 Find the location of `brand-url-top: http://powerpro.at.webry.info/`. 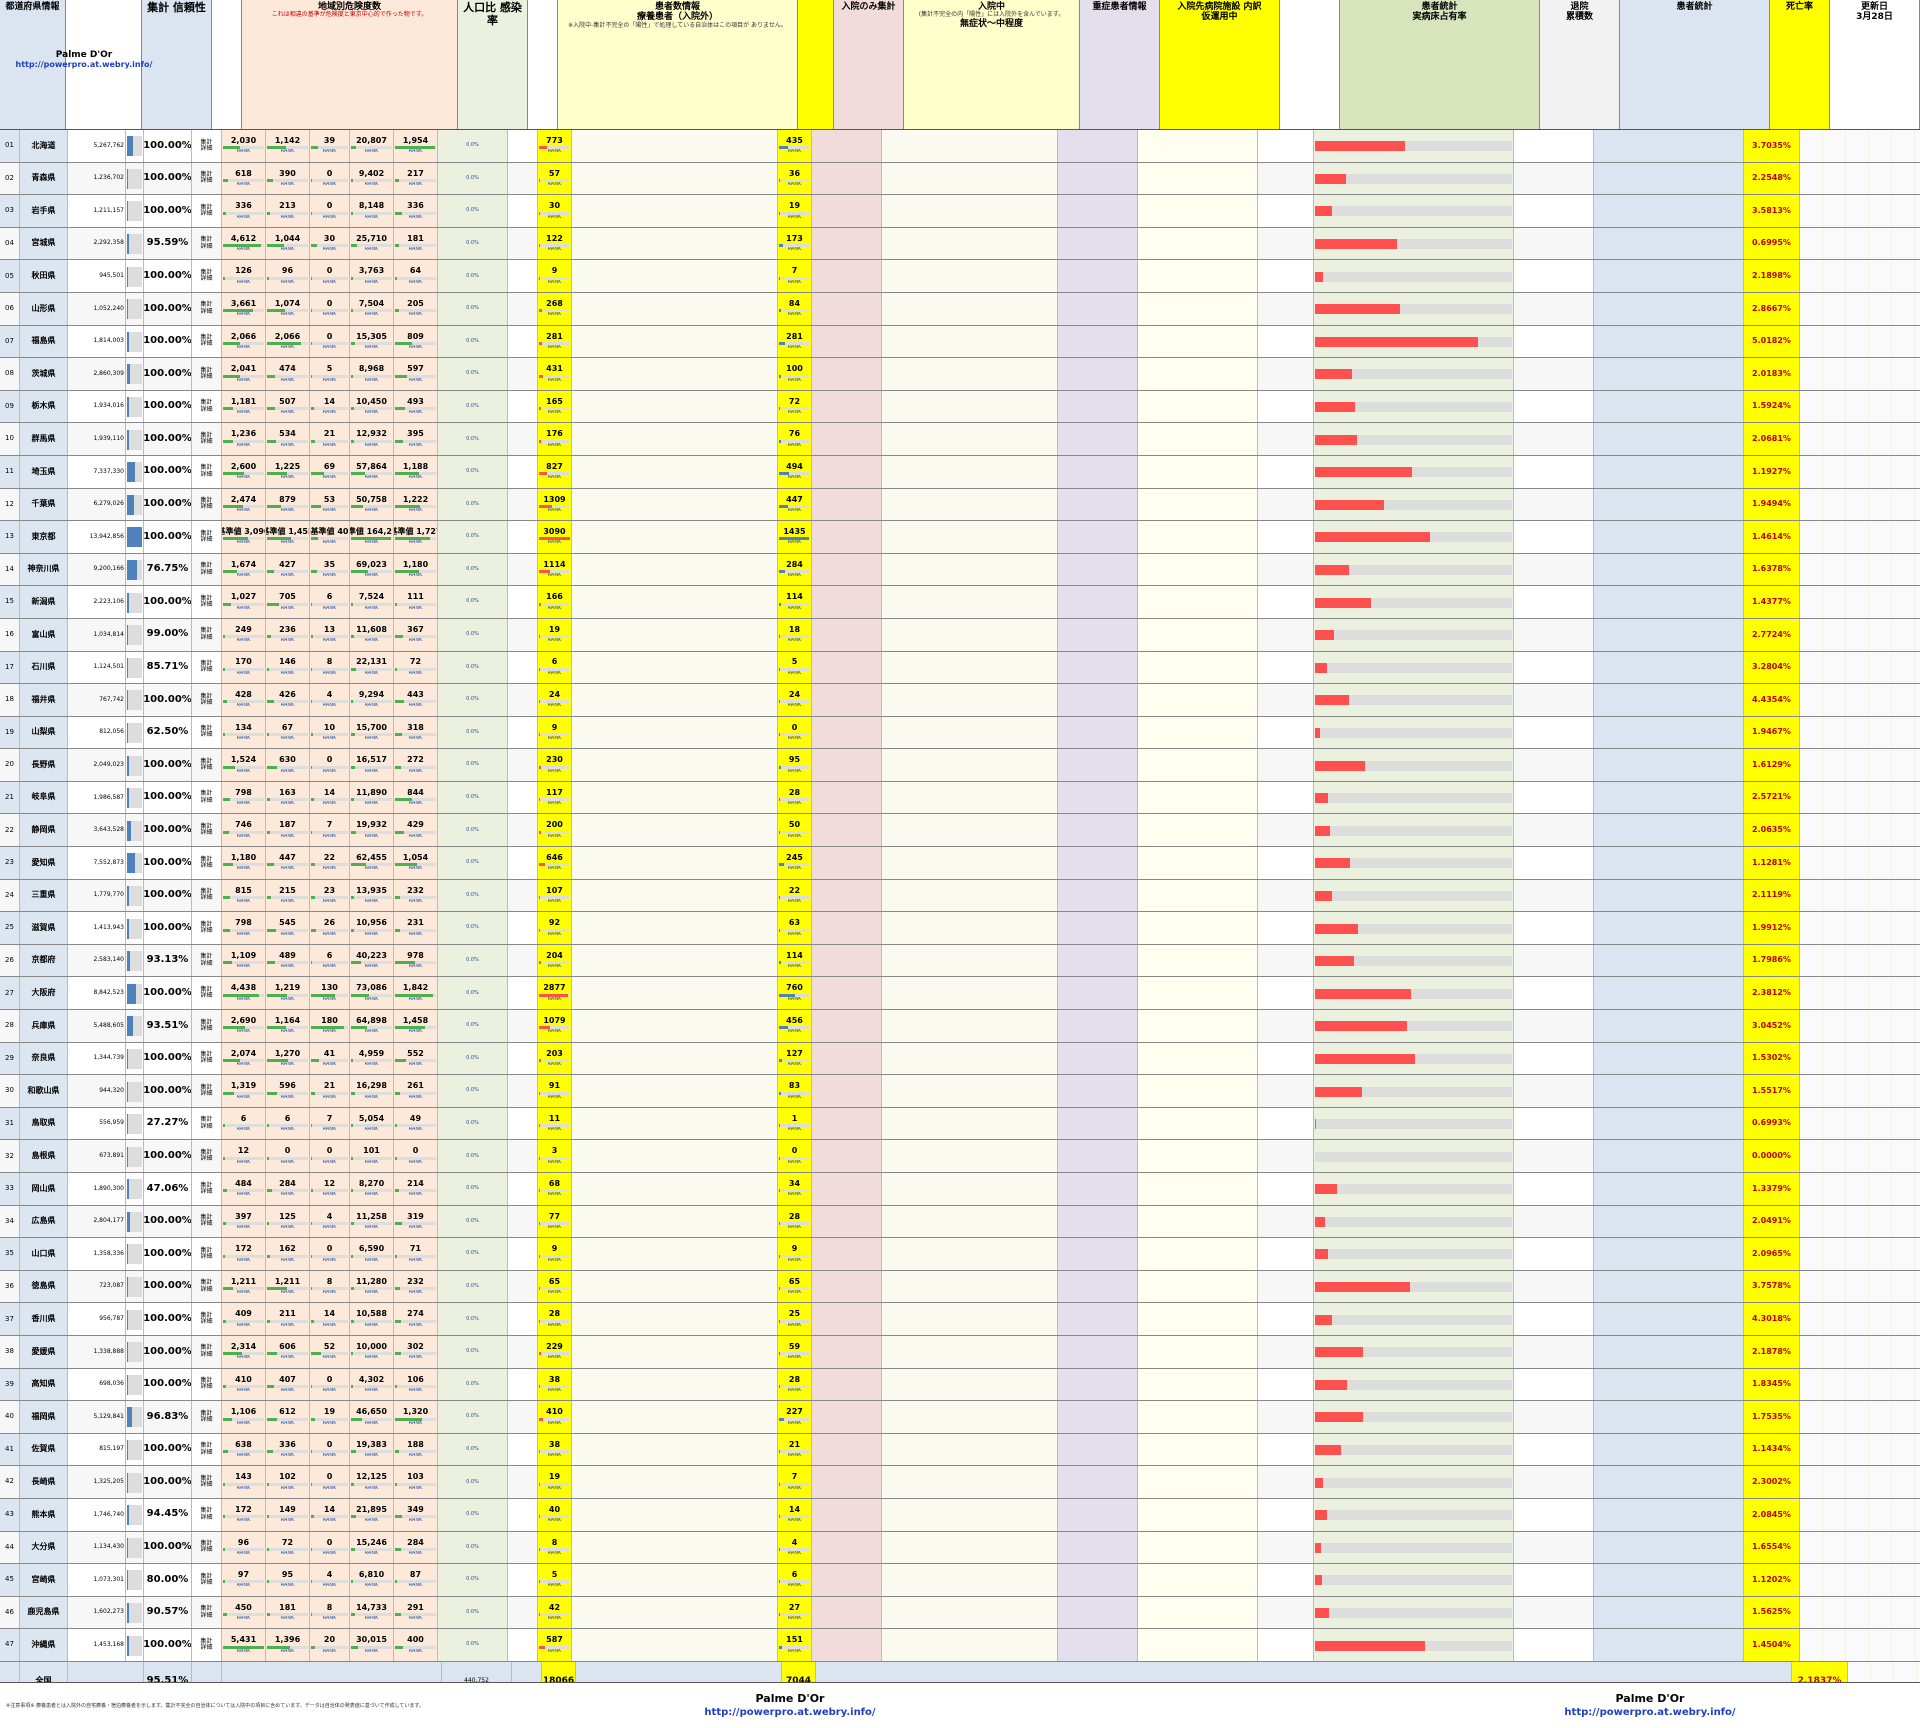

brand-url-top: http://powerpro.at.webry.info/ is located at coordinates (84, 64).